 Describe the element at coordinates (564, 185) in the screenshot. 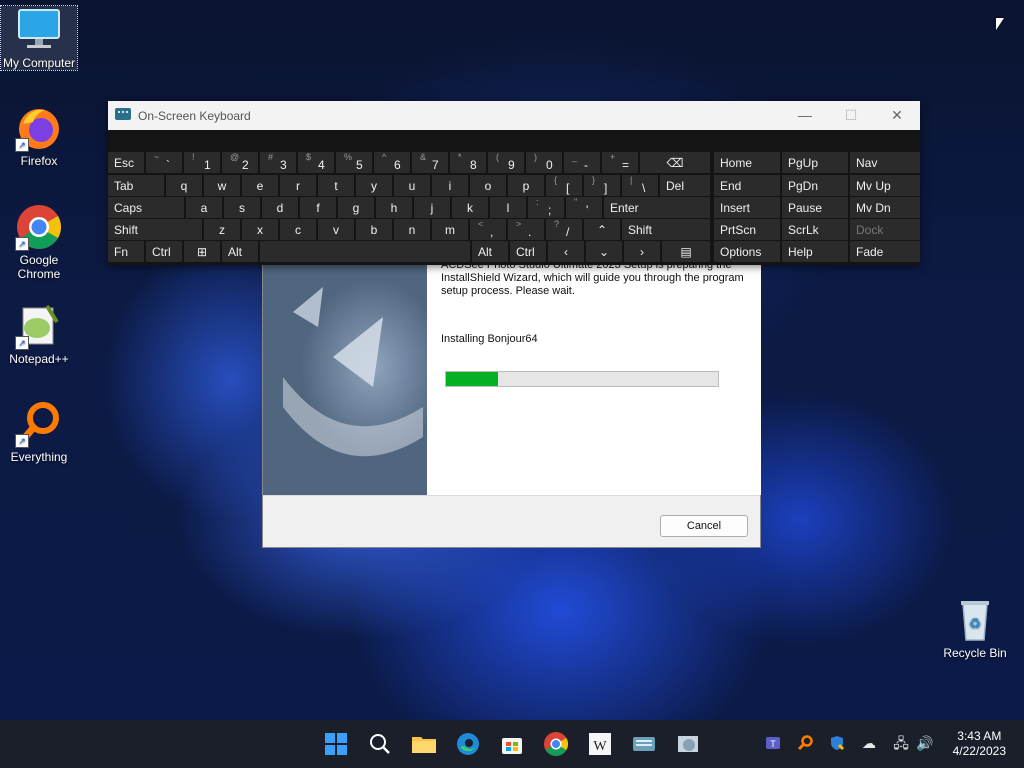

I see `key-left-bracket: {[` at that location.